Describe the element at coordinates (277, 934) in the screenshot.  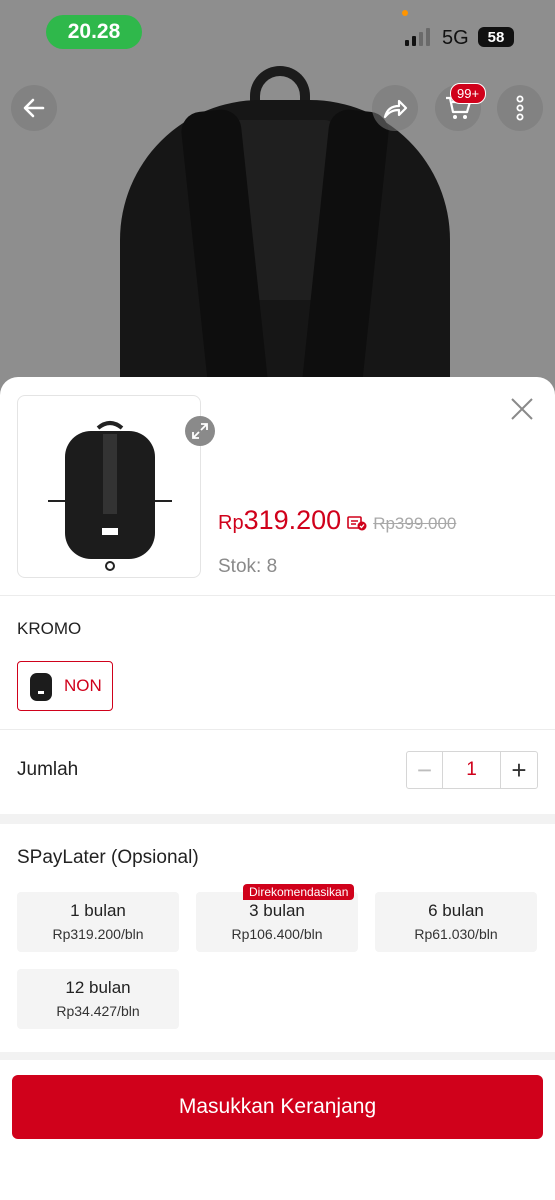
I see `plan-price: Rp106.400/bln` at that location.